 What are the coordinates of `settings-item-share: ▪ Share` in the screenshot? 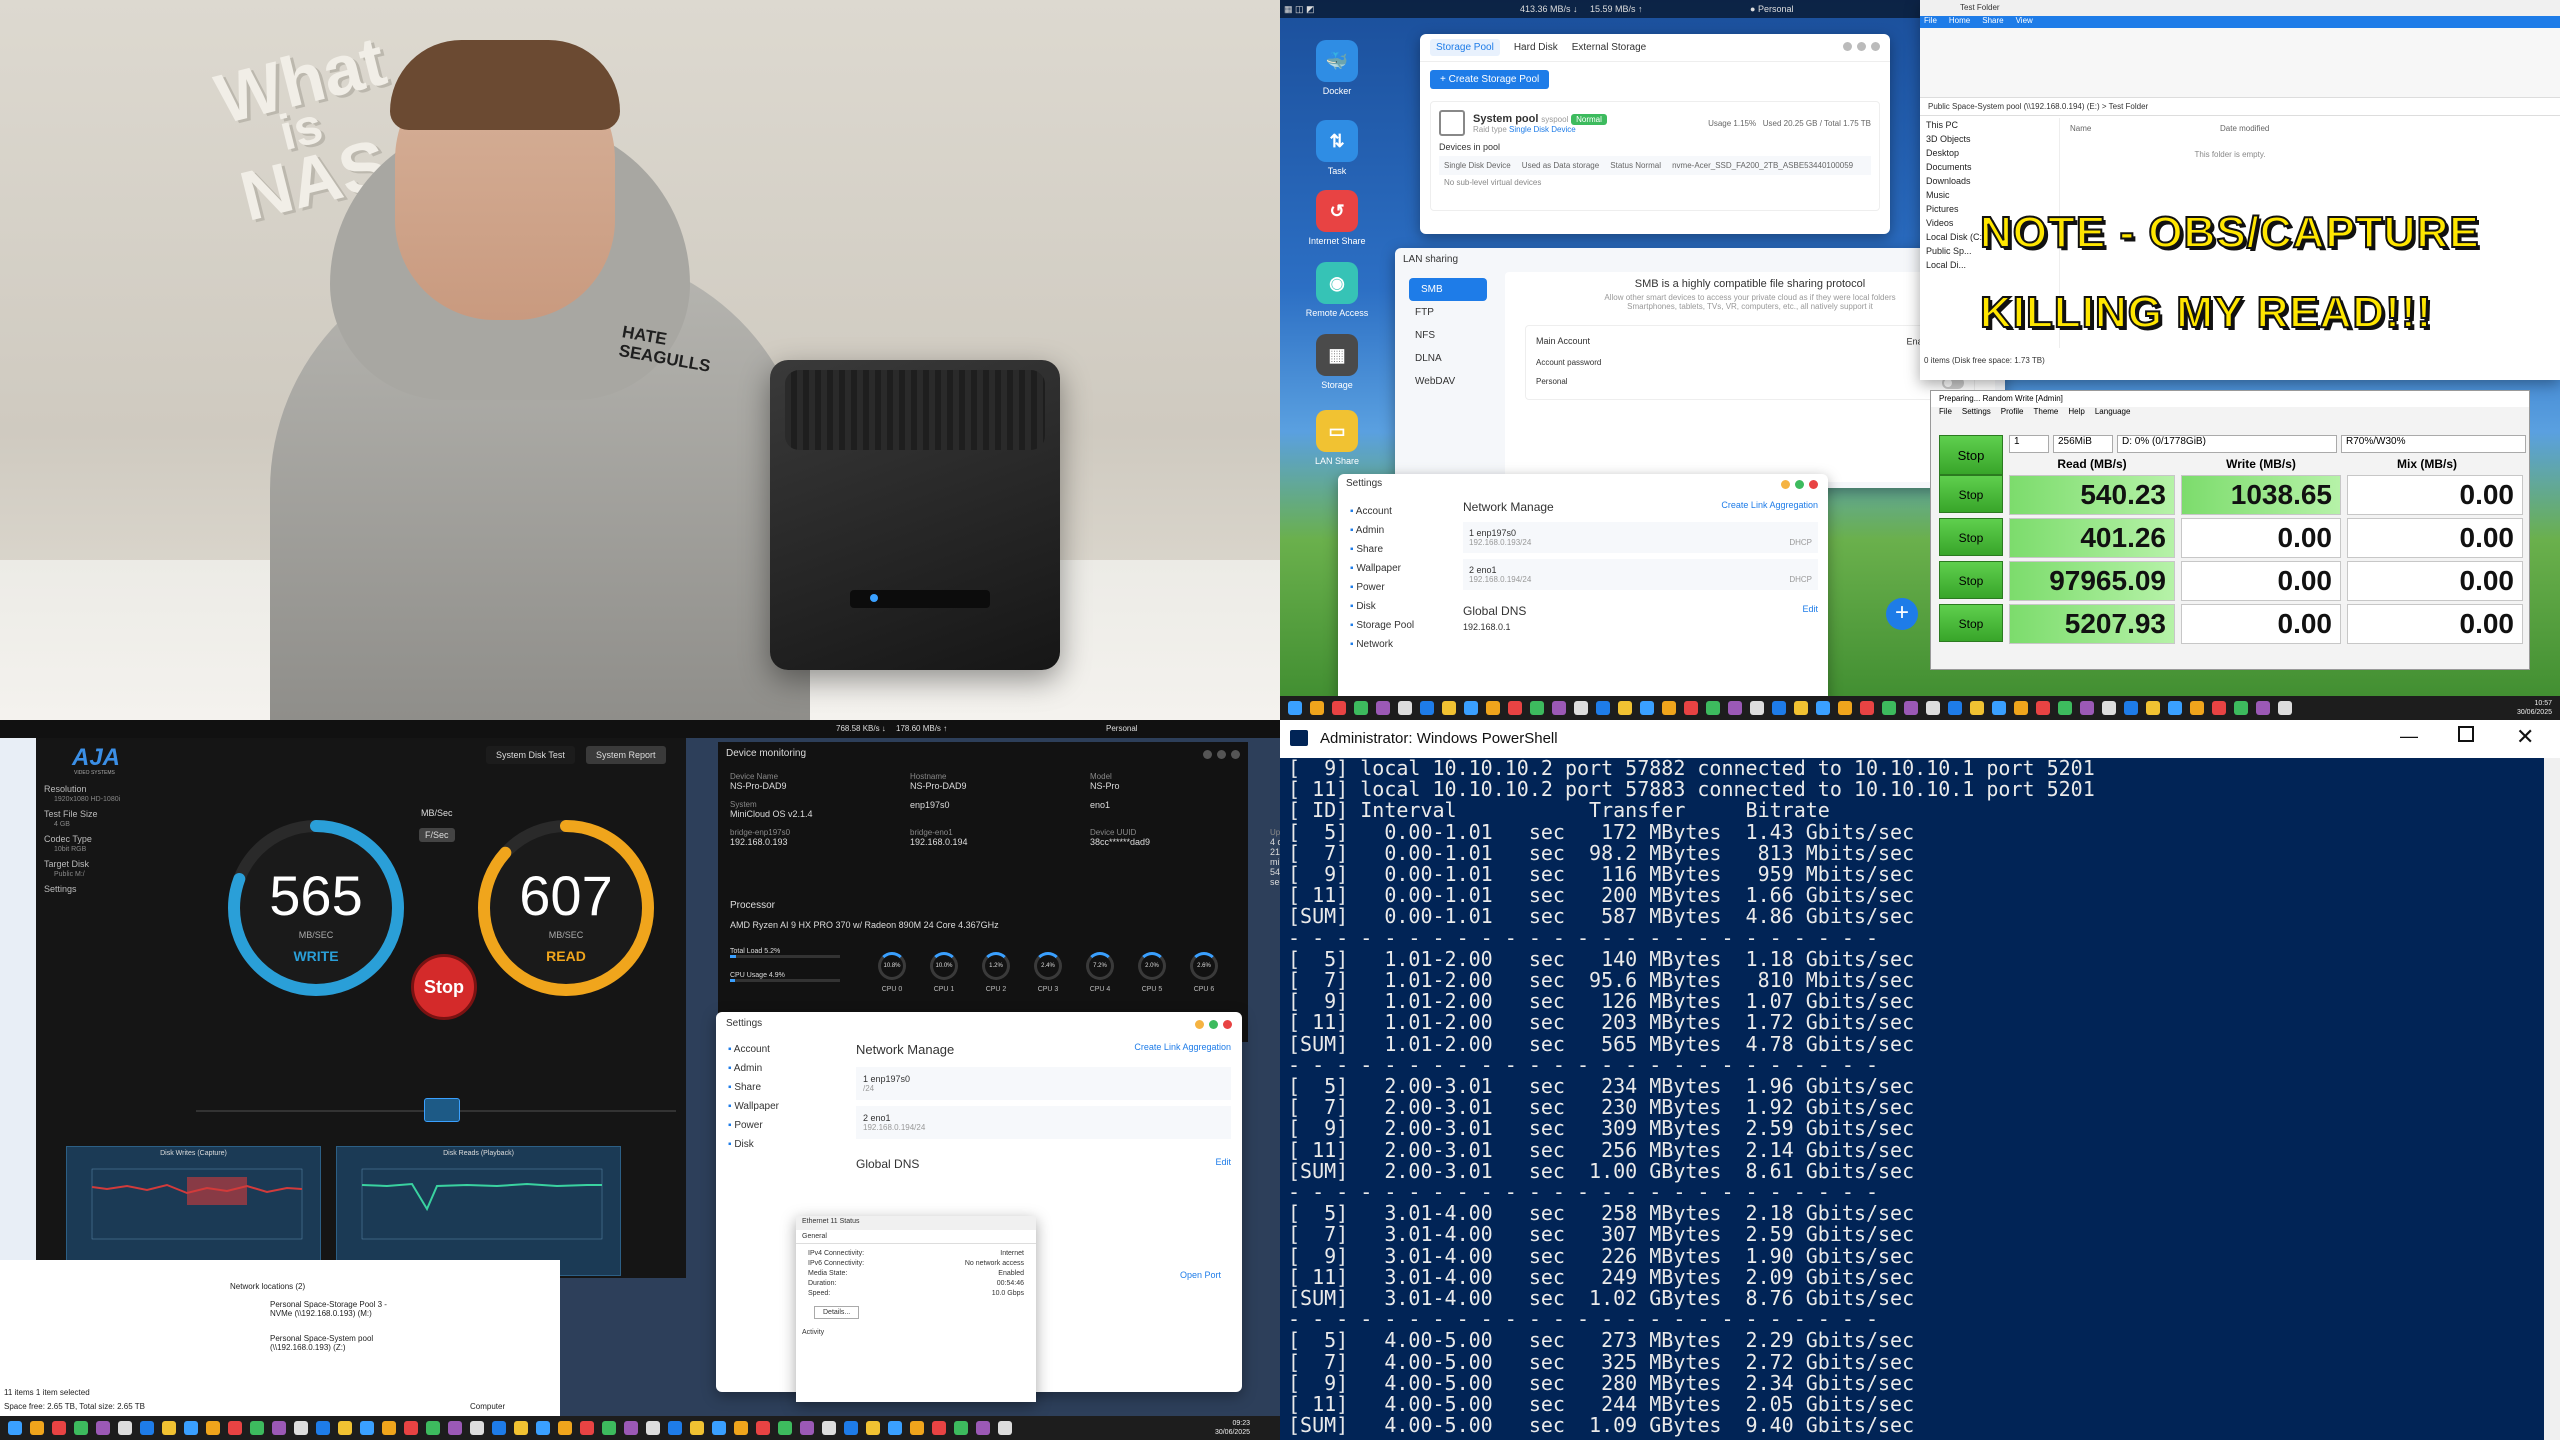 It's located at (1397, 549).